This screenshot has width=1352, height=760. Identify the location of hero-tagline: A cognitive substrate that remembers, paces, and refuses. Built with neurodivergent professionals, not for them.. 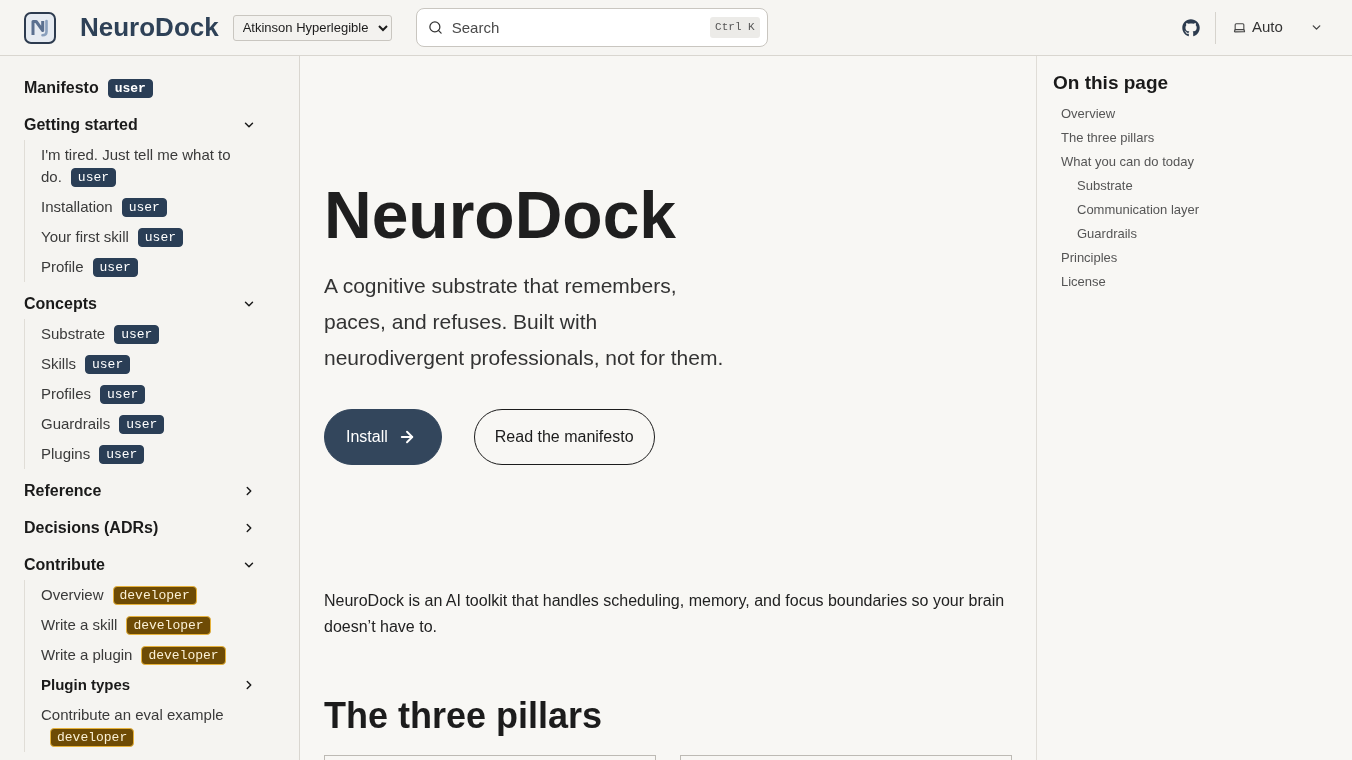
(524, 322).